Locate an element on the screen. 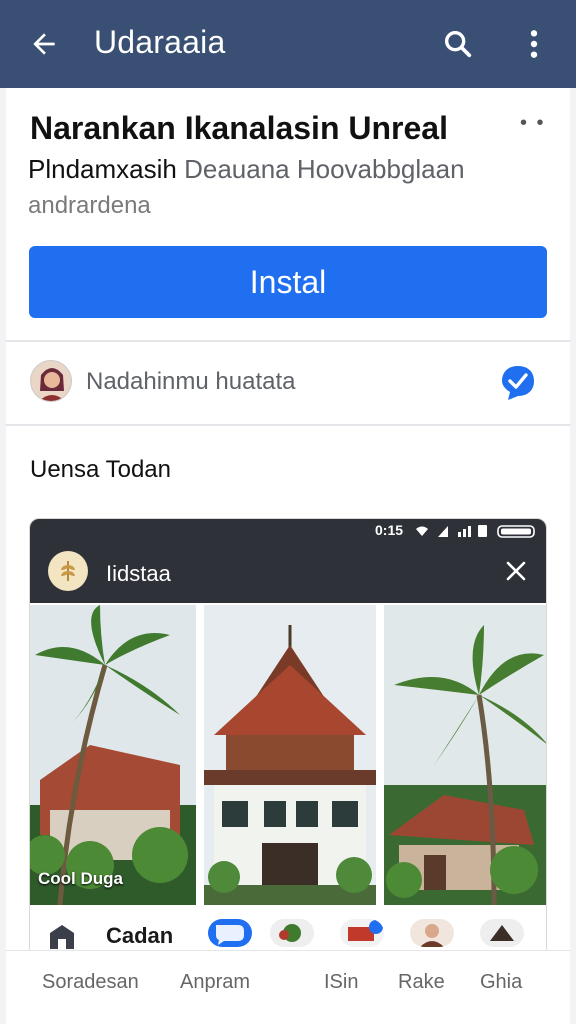 The width and height of the screenshot is (576, 1024). developer-line: Plndamxasih Deauana Hoovabbglaan is located at coordinates (246, 169).